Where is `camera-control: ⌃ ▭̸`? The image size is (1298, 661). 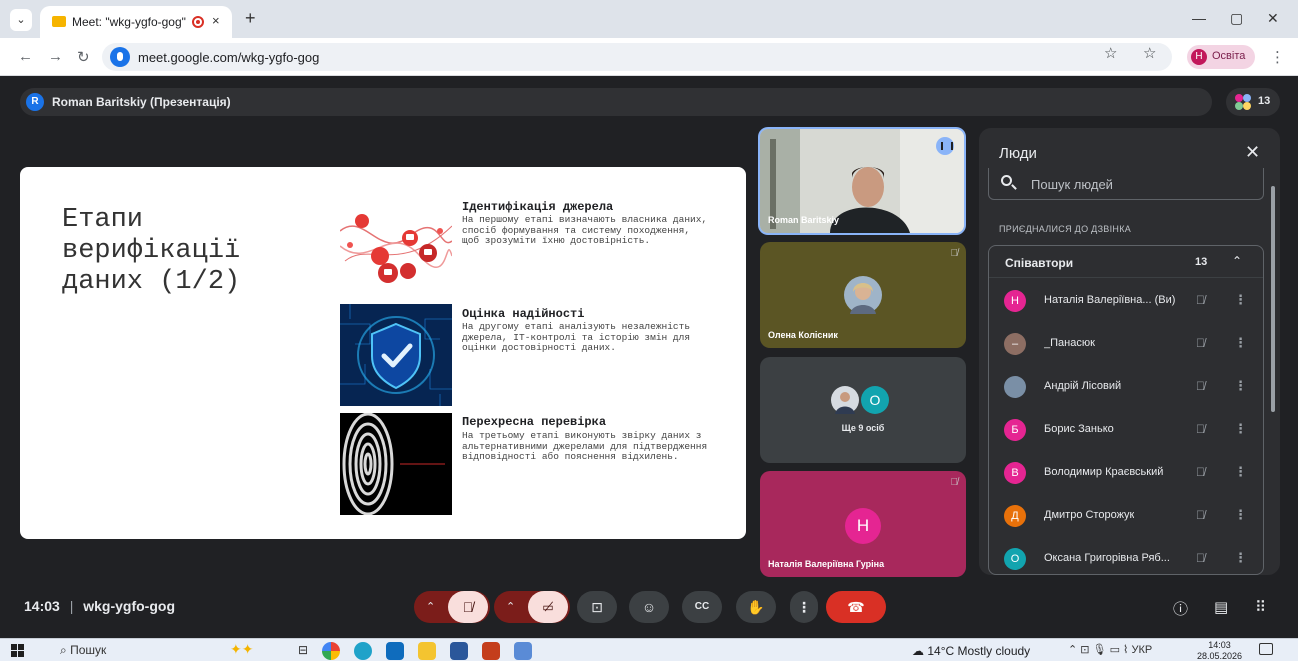 camera-control: ⌃ ▭̸ is located at coordinates (532, 607).